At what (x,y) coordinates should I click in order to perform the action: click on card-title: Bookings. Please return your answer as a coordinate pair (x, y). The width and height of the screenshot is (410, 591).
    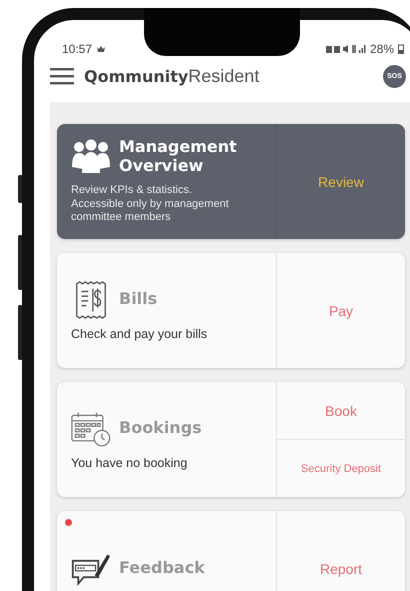
    Looking at the image, I should click on (160, 428).